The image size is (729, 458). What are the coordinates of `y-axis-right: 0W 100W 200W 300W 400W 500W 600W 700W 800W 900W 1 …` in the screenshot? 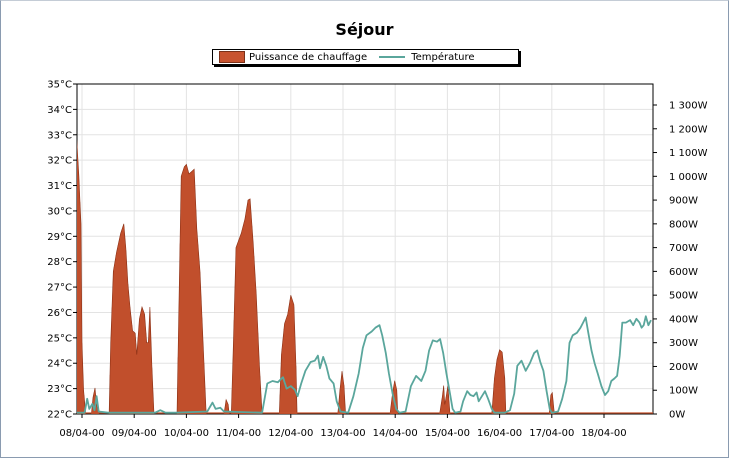 It's located at (680, 261).